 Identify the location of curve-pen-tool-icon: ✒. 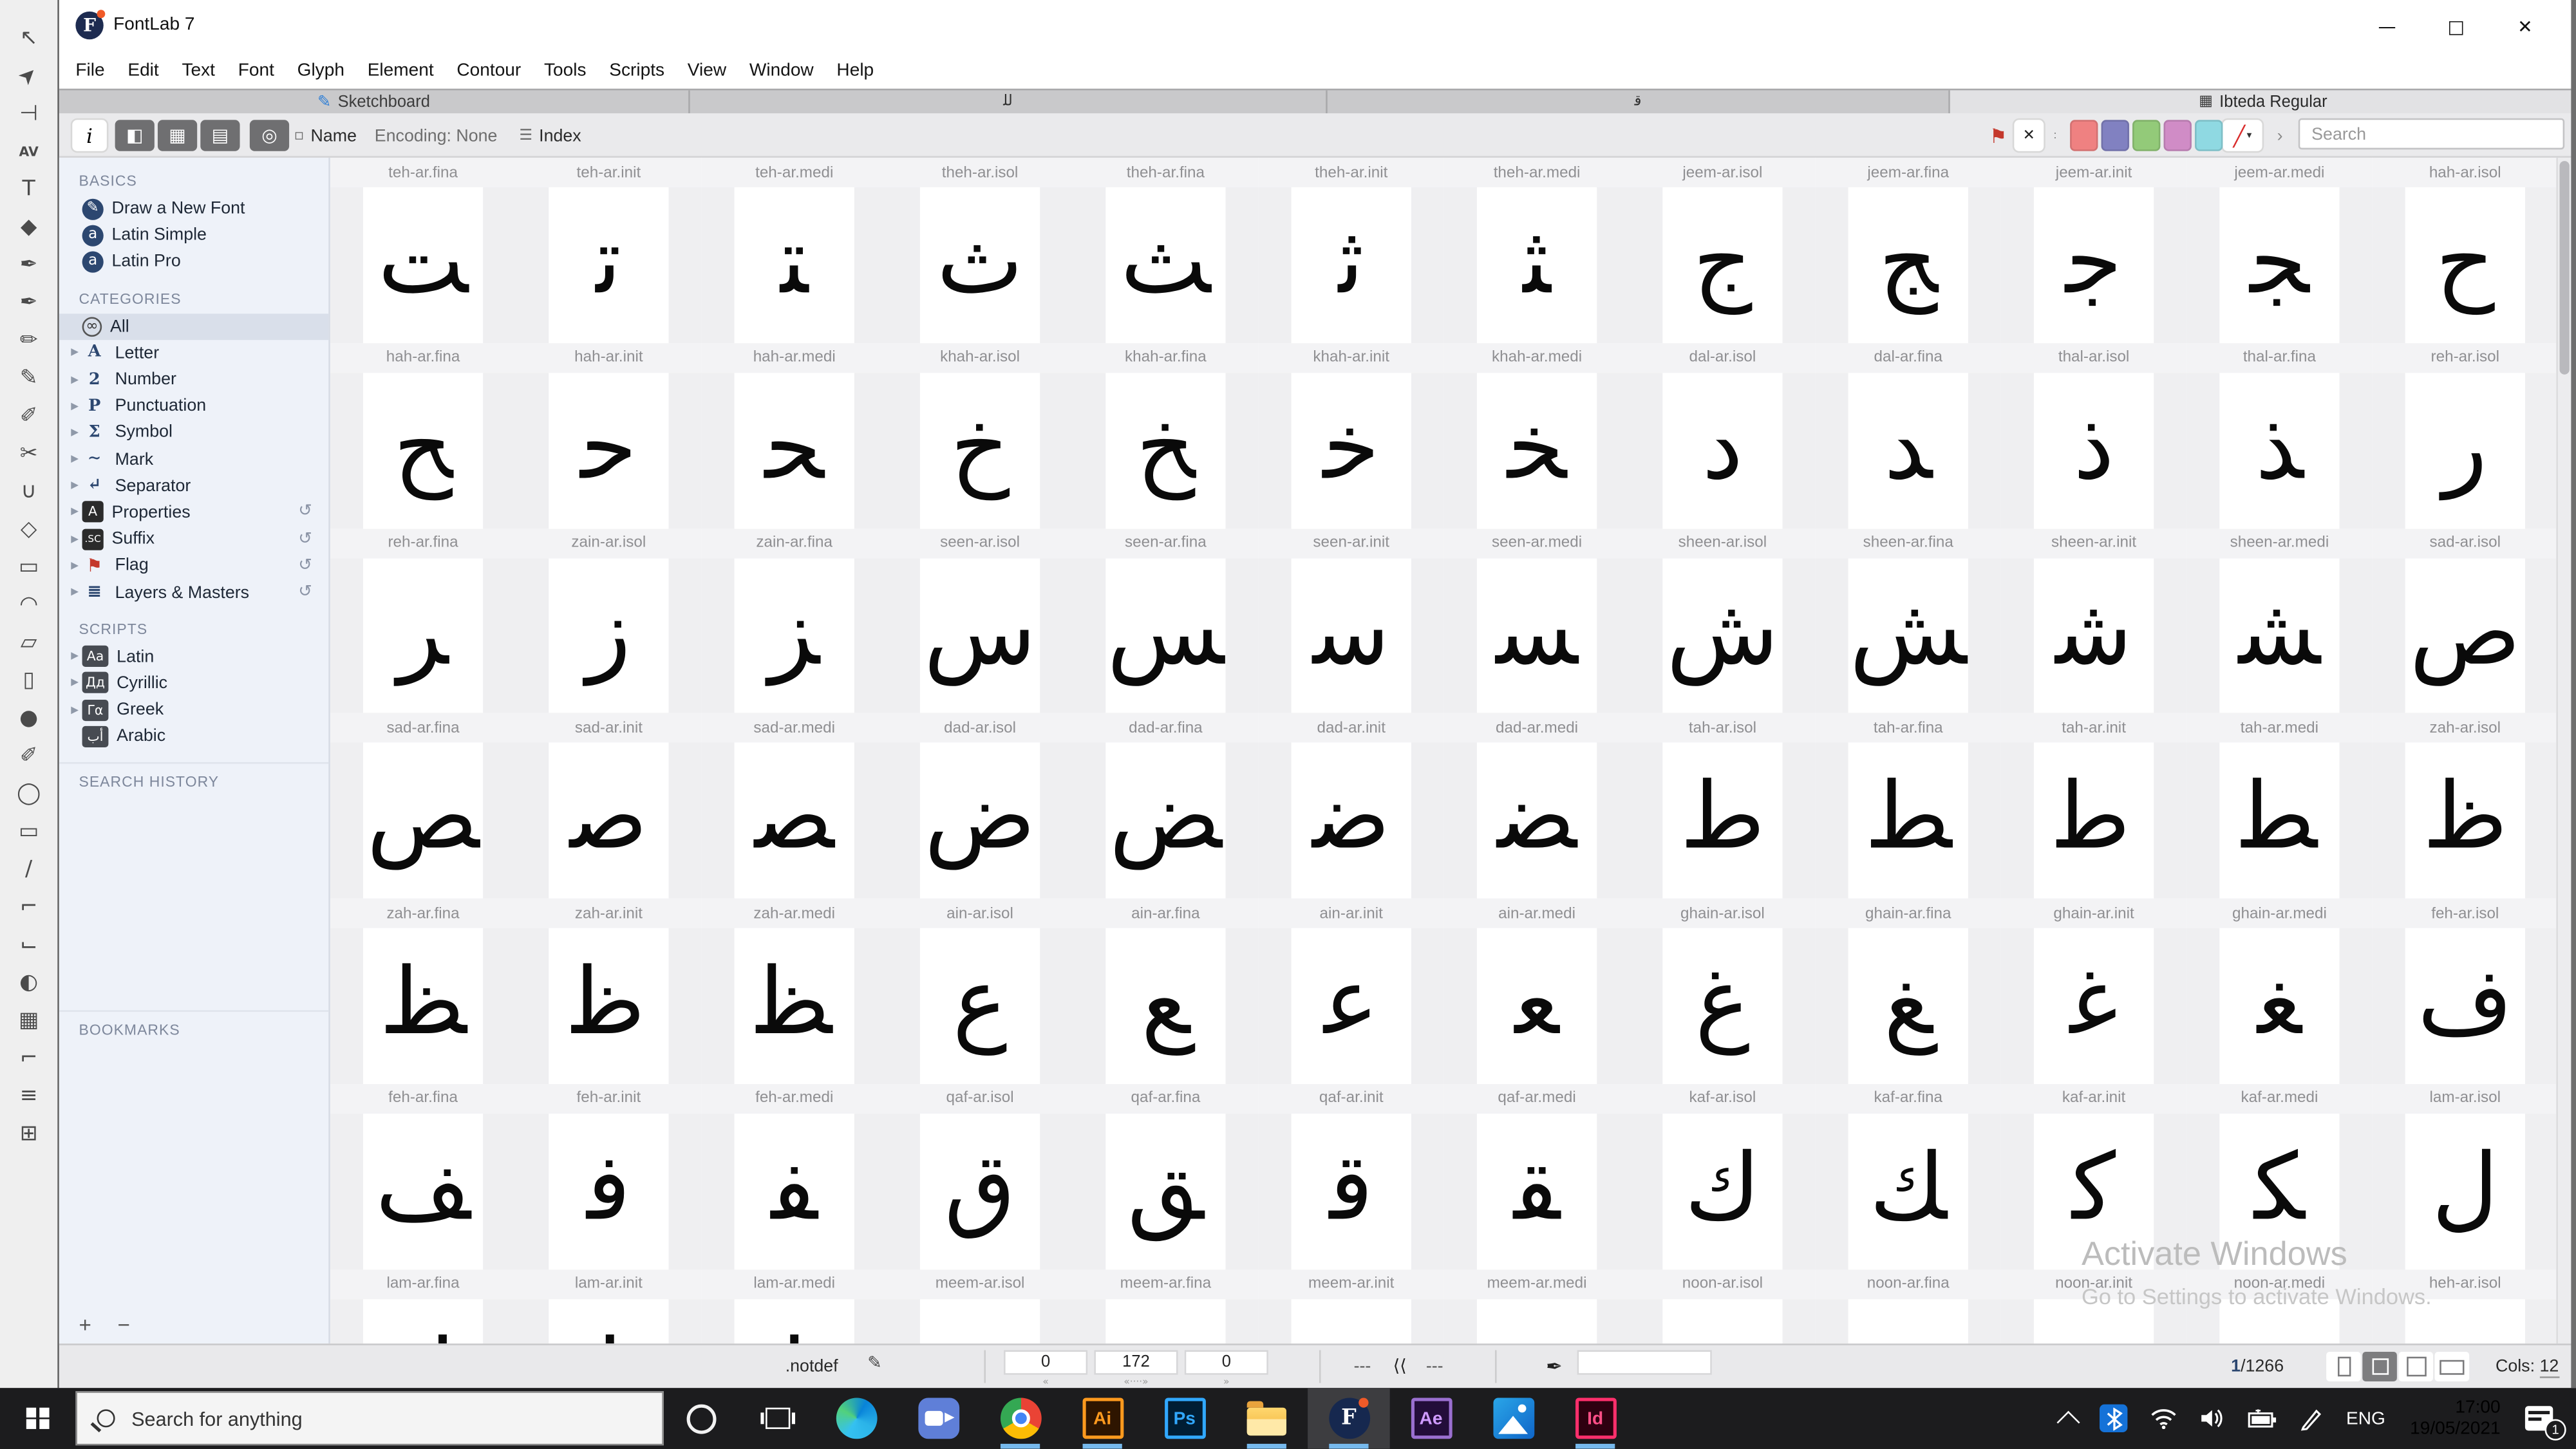
(29, 303).